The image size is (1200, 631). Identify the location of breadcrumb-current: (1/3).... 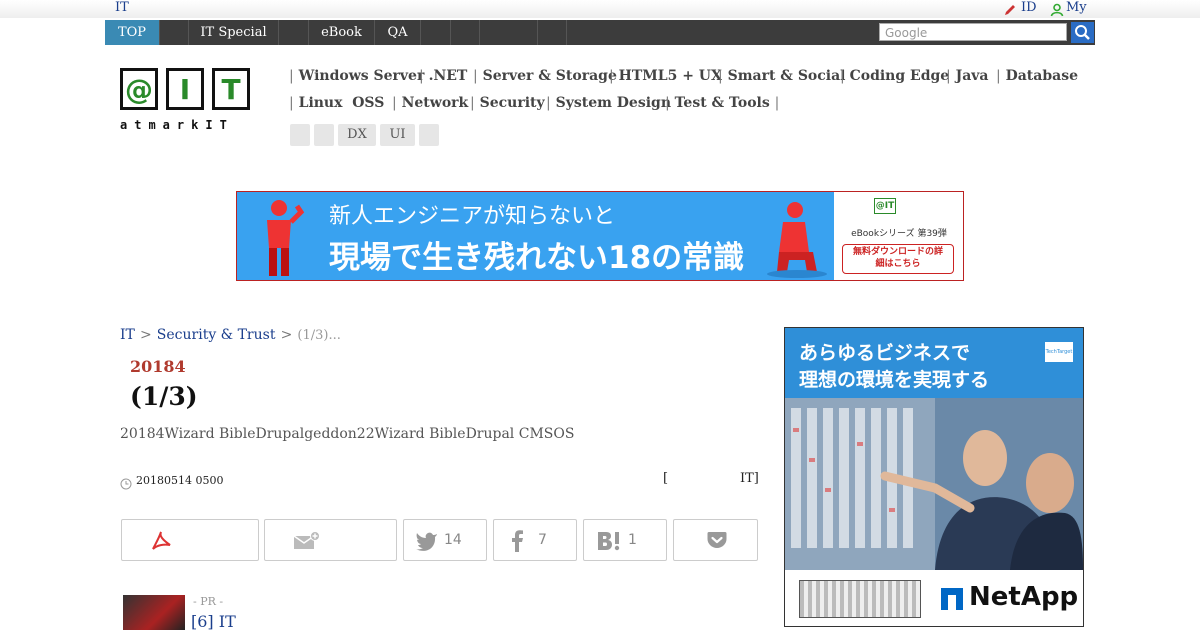
(319, 335).